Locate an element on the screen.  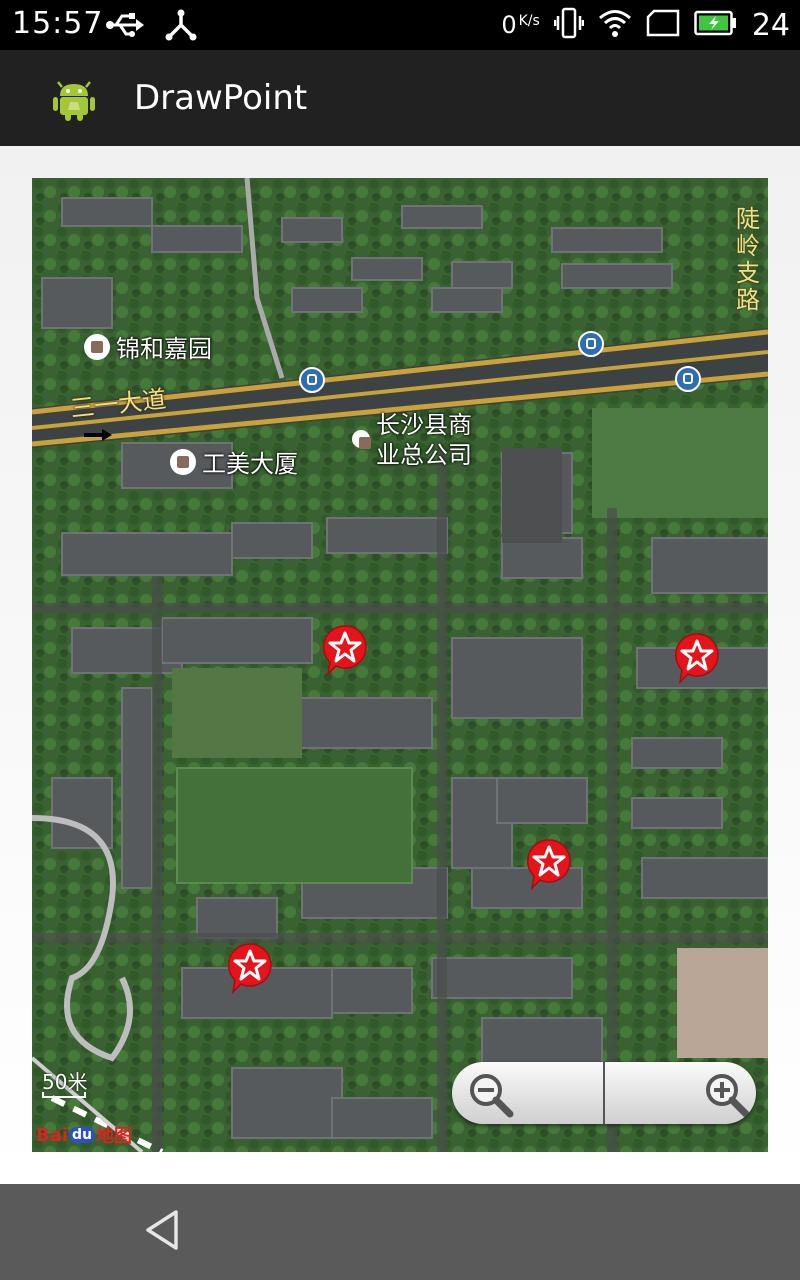
sim-icon is located at coordinates (663, 25).